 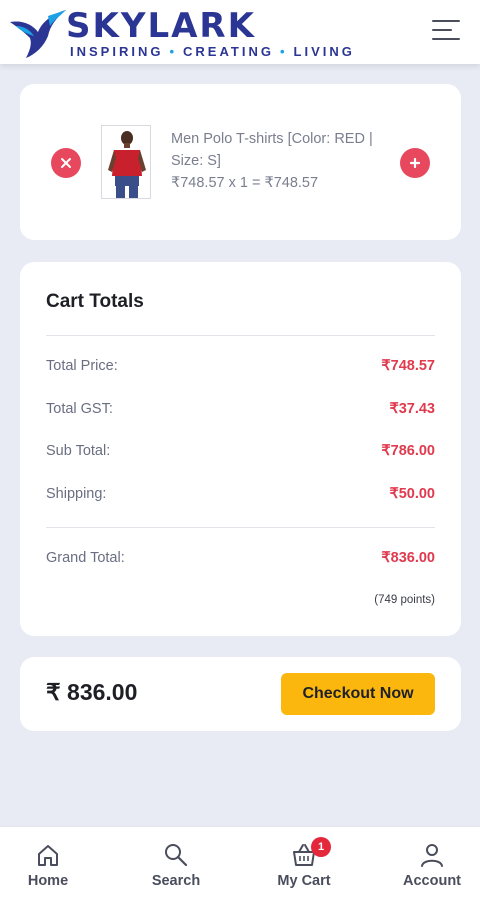 What do you see at coordinates (245, 183) in the screenshot?
I see `product-price-line: ₹748.57 x 1 = ₹748.57` at bounding box center [245, 183].